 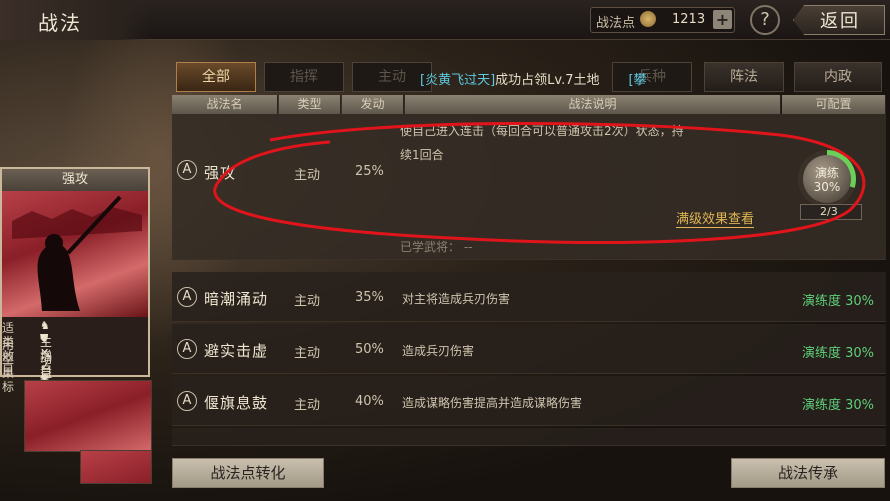 I want to click on tactic-rate: 40%, so click(x=369, y=401).